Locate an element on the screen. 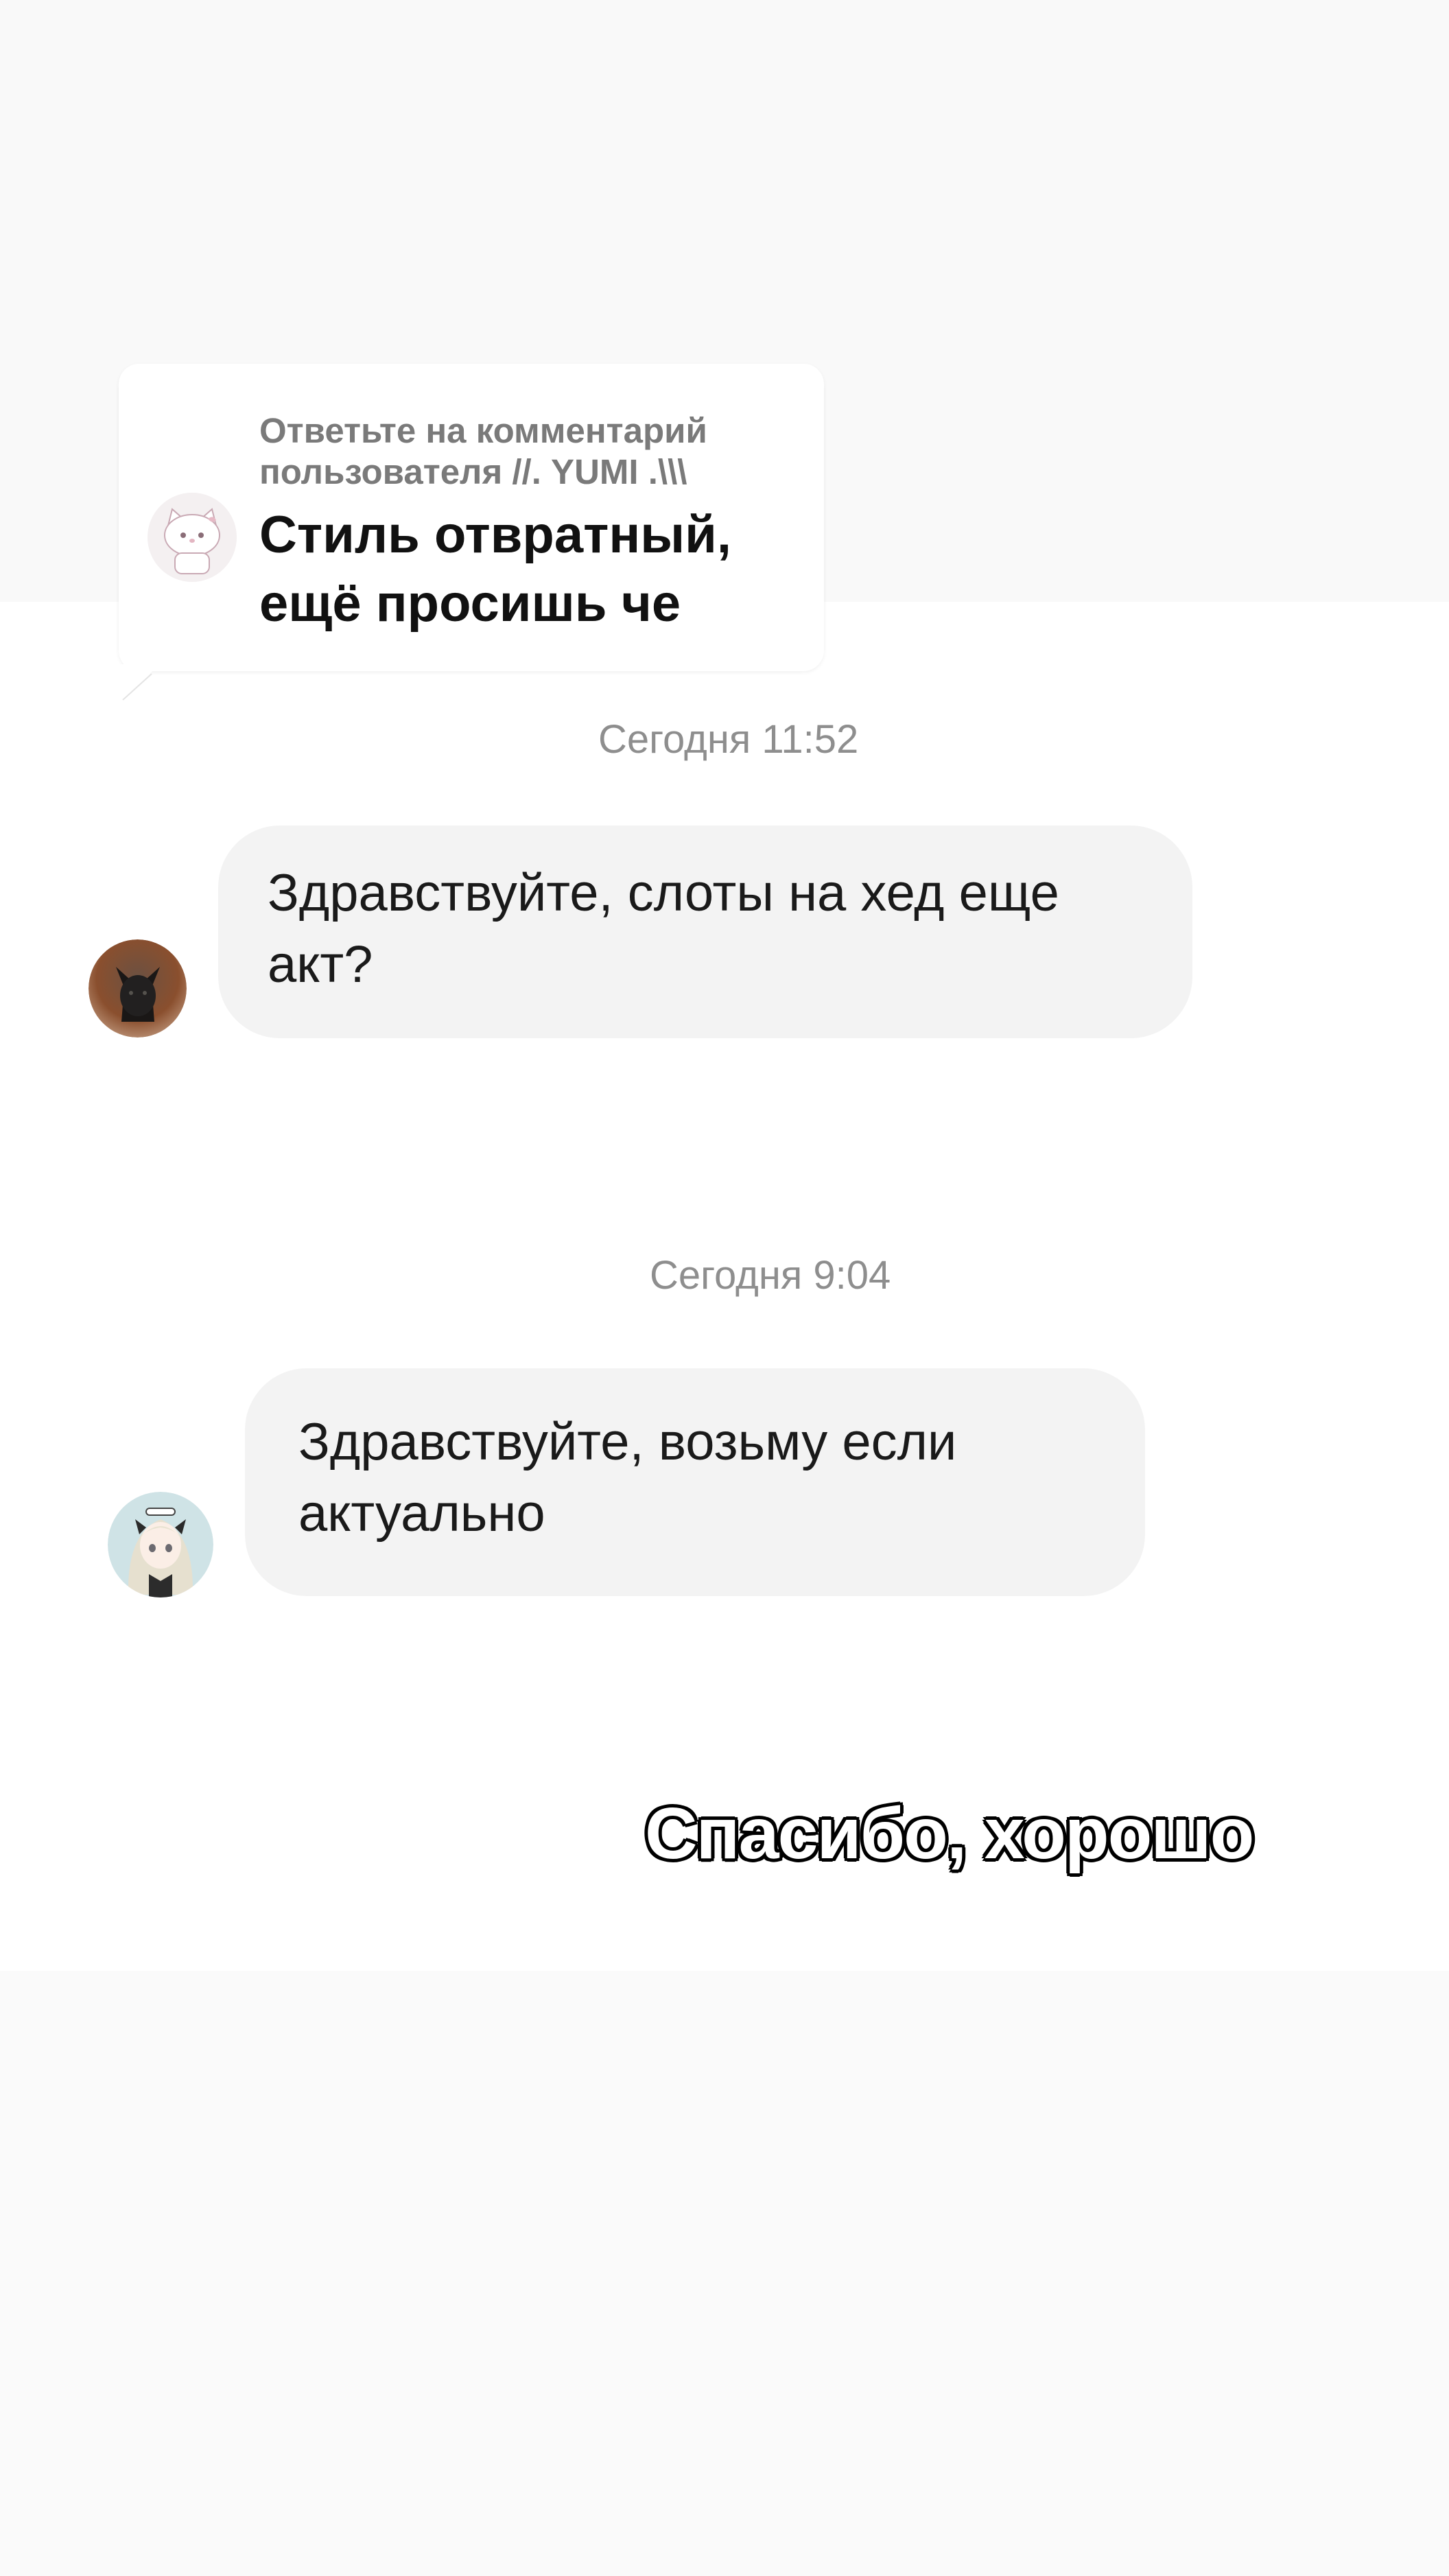  message-text: Здравствуйте, слоты на хед еще акт? is located at coordinates (663, 929).